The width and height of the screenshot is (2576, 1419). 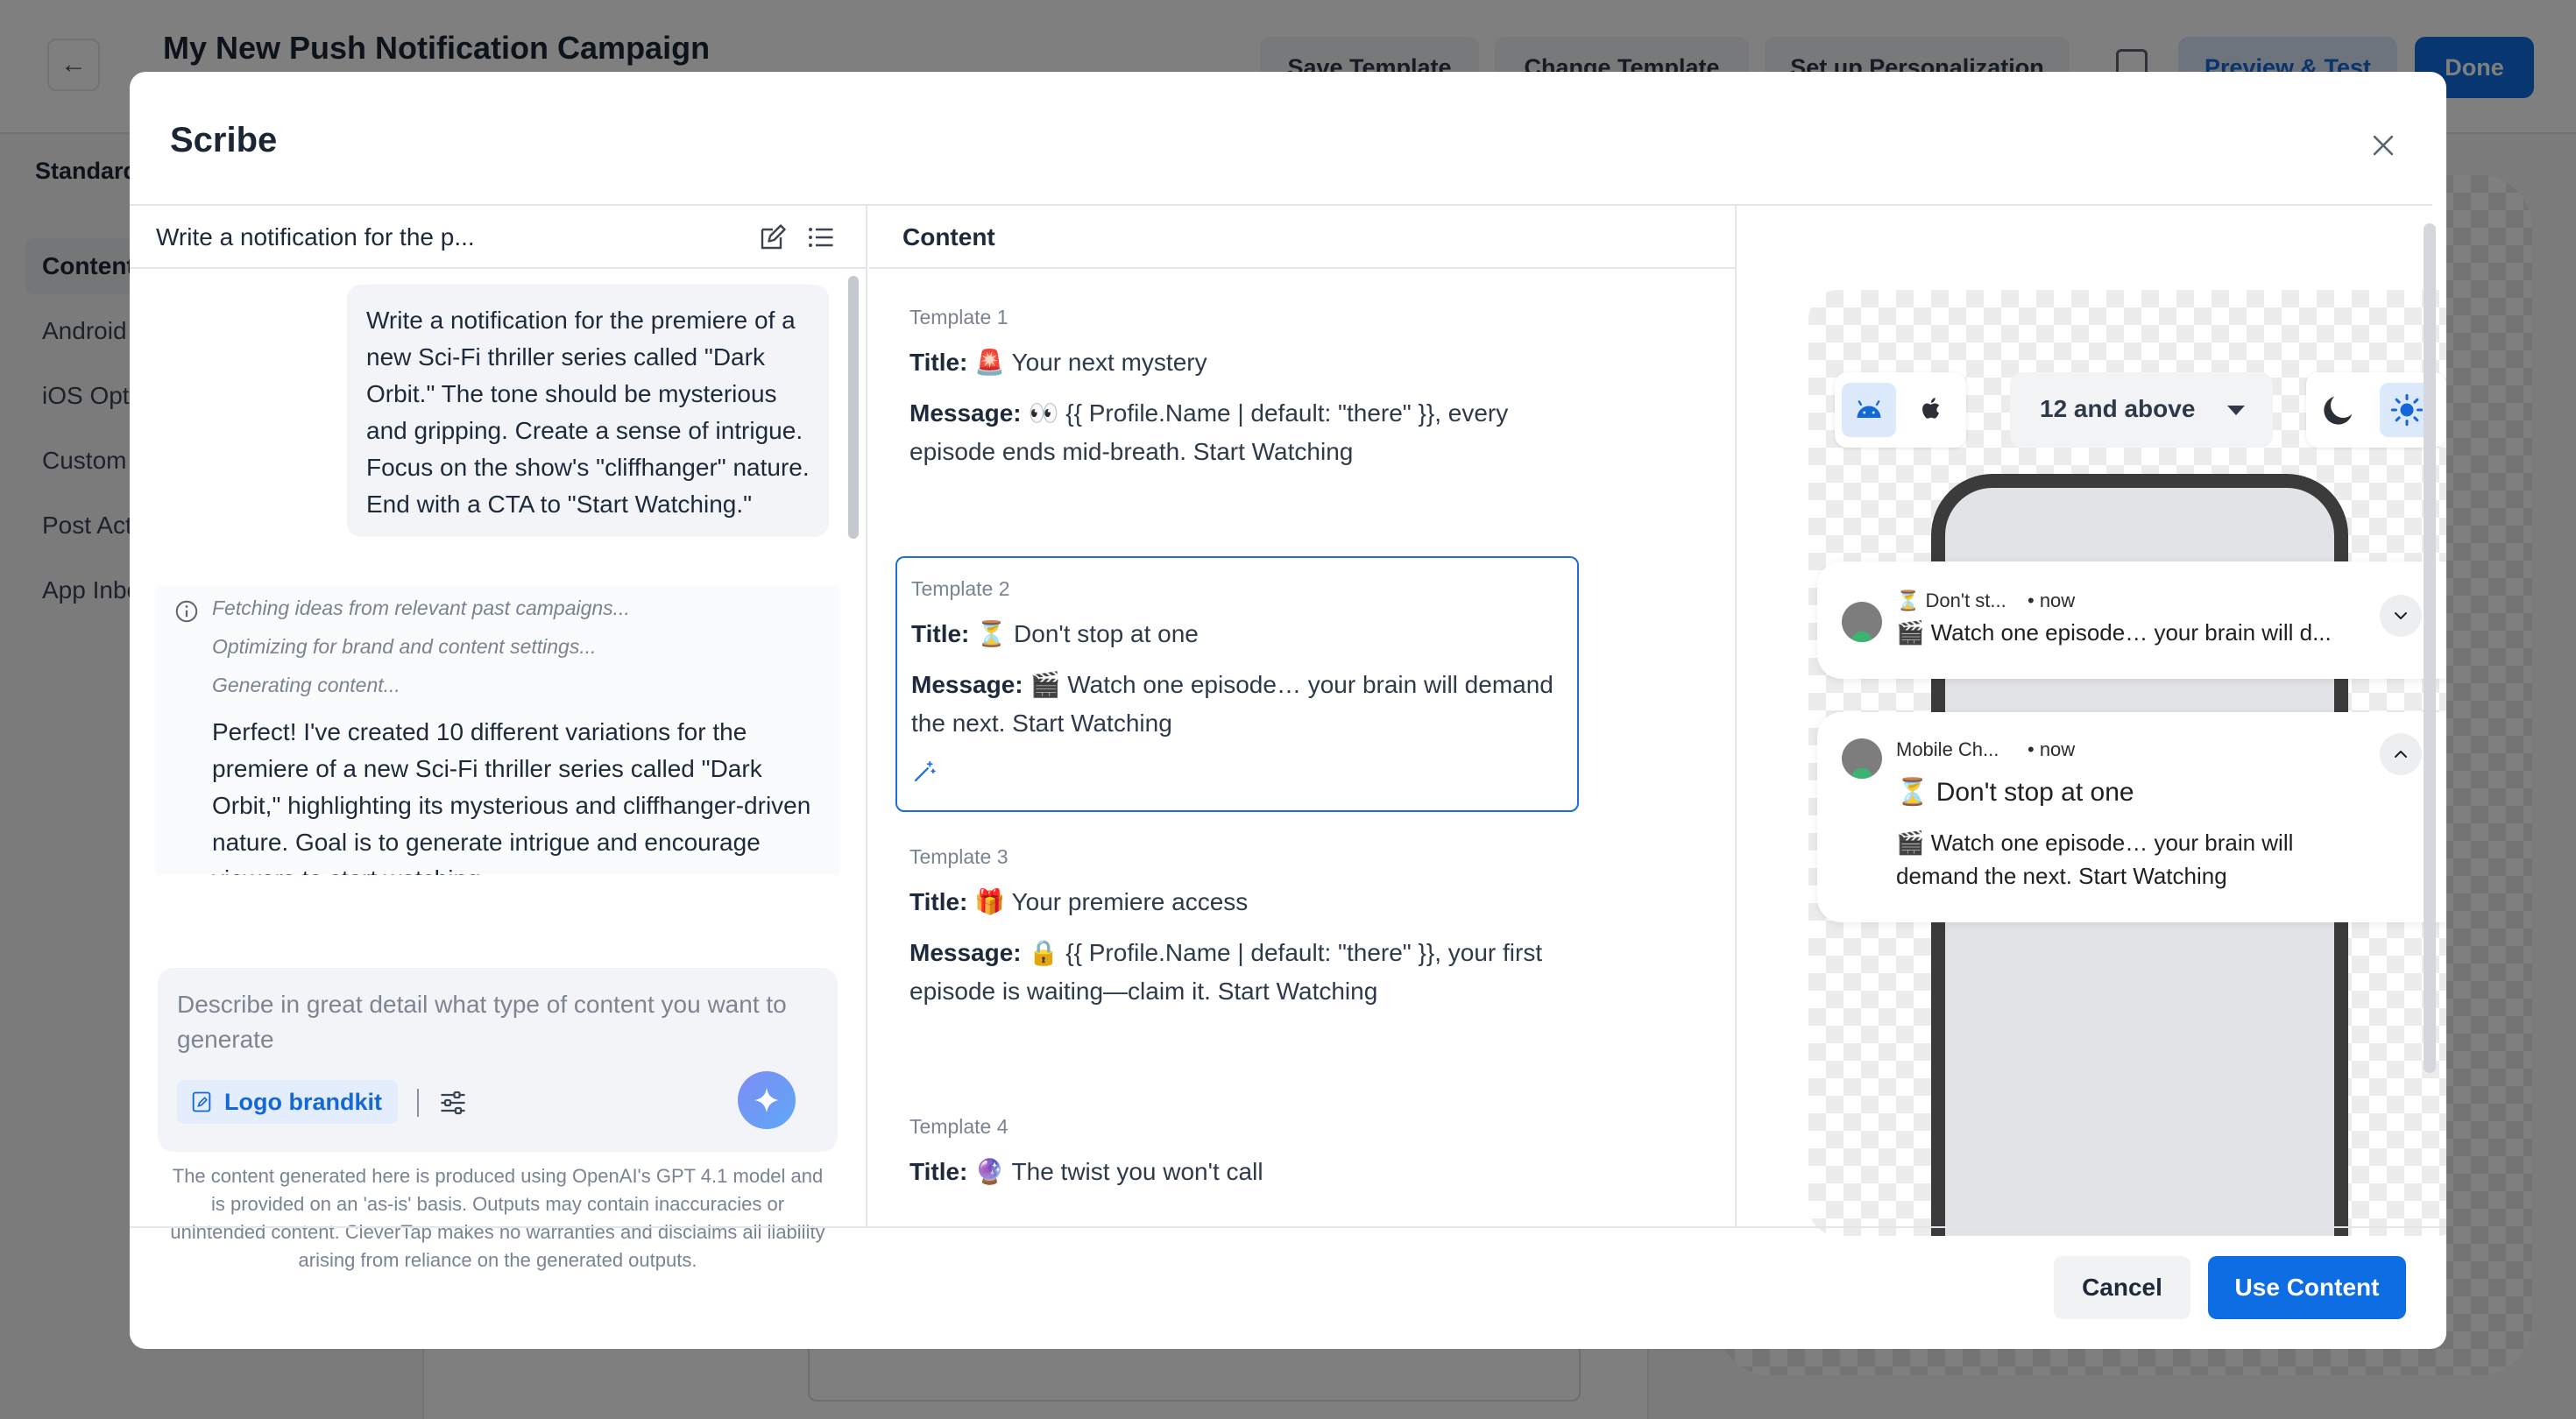 What do you see at coordinates (186, 611) in the screenshot?
I see `info-icon` at bounding box center [186, 611].